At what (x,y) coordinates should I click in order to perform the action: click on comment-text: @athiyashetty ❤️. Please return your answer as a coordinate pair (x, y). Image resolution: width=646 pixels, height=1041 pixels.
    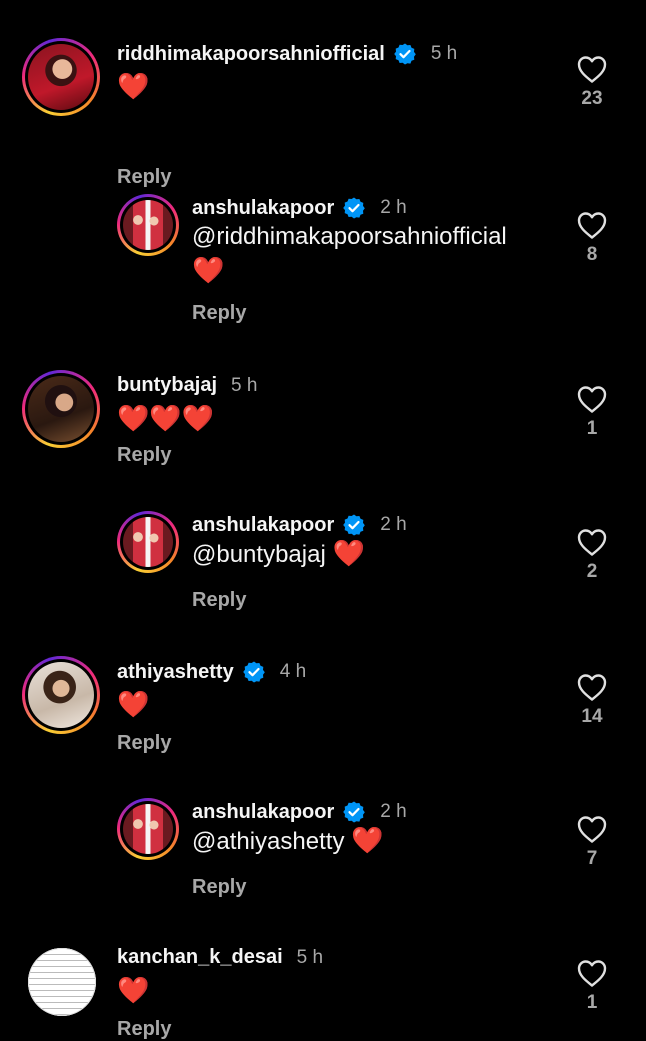
    Looking at the image, I should click on (288, 841).